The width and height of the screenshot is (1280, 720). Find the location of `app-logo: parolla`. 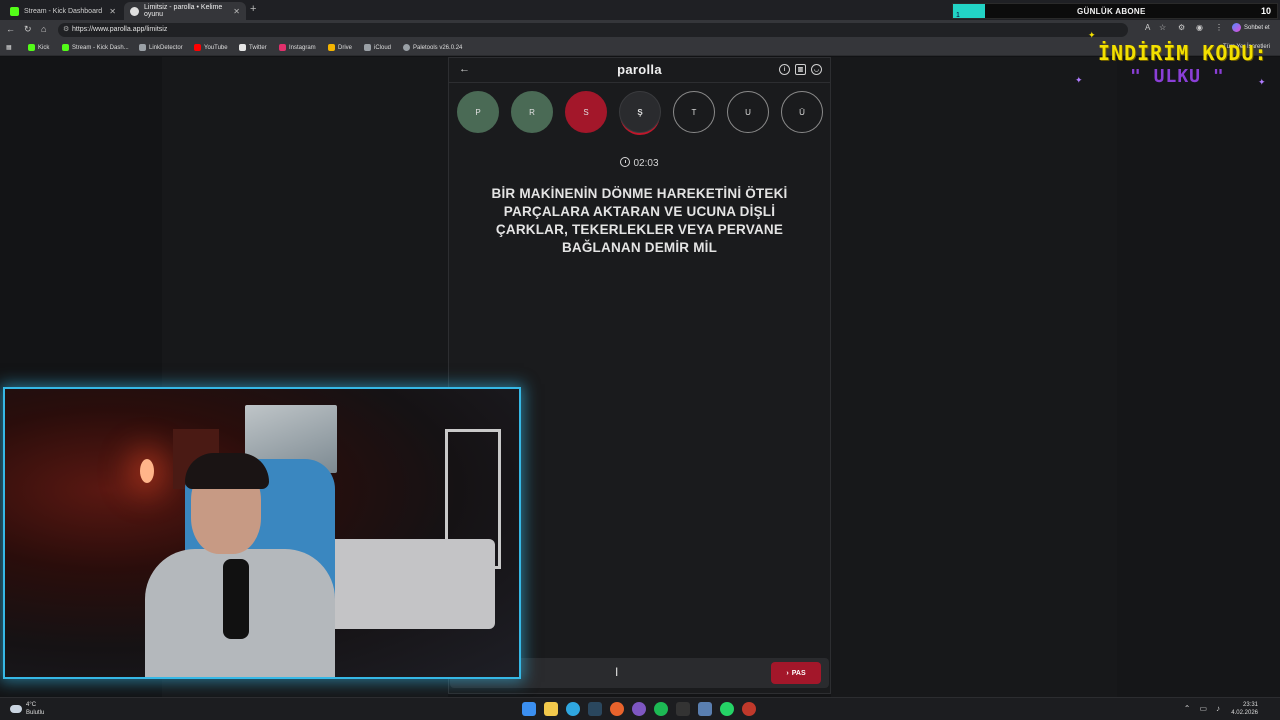

app-logo: parolla is located at coordinates (639, 69).